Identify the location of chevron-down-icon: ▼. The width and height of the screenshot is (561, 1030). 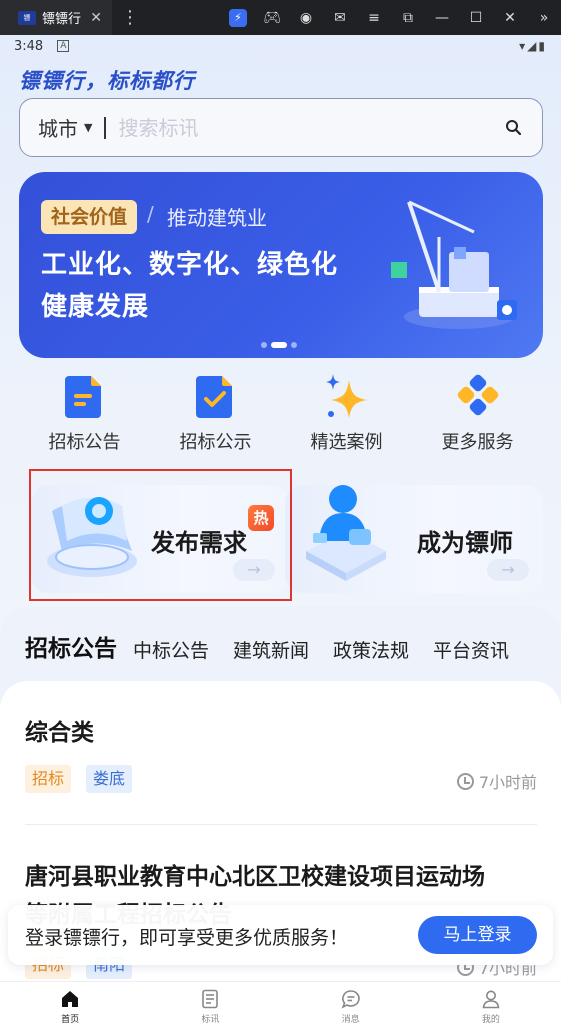
(88, 127).